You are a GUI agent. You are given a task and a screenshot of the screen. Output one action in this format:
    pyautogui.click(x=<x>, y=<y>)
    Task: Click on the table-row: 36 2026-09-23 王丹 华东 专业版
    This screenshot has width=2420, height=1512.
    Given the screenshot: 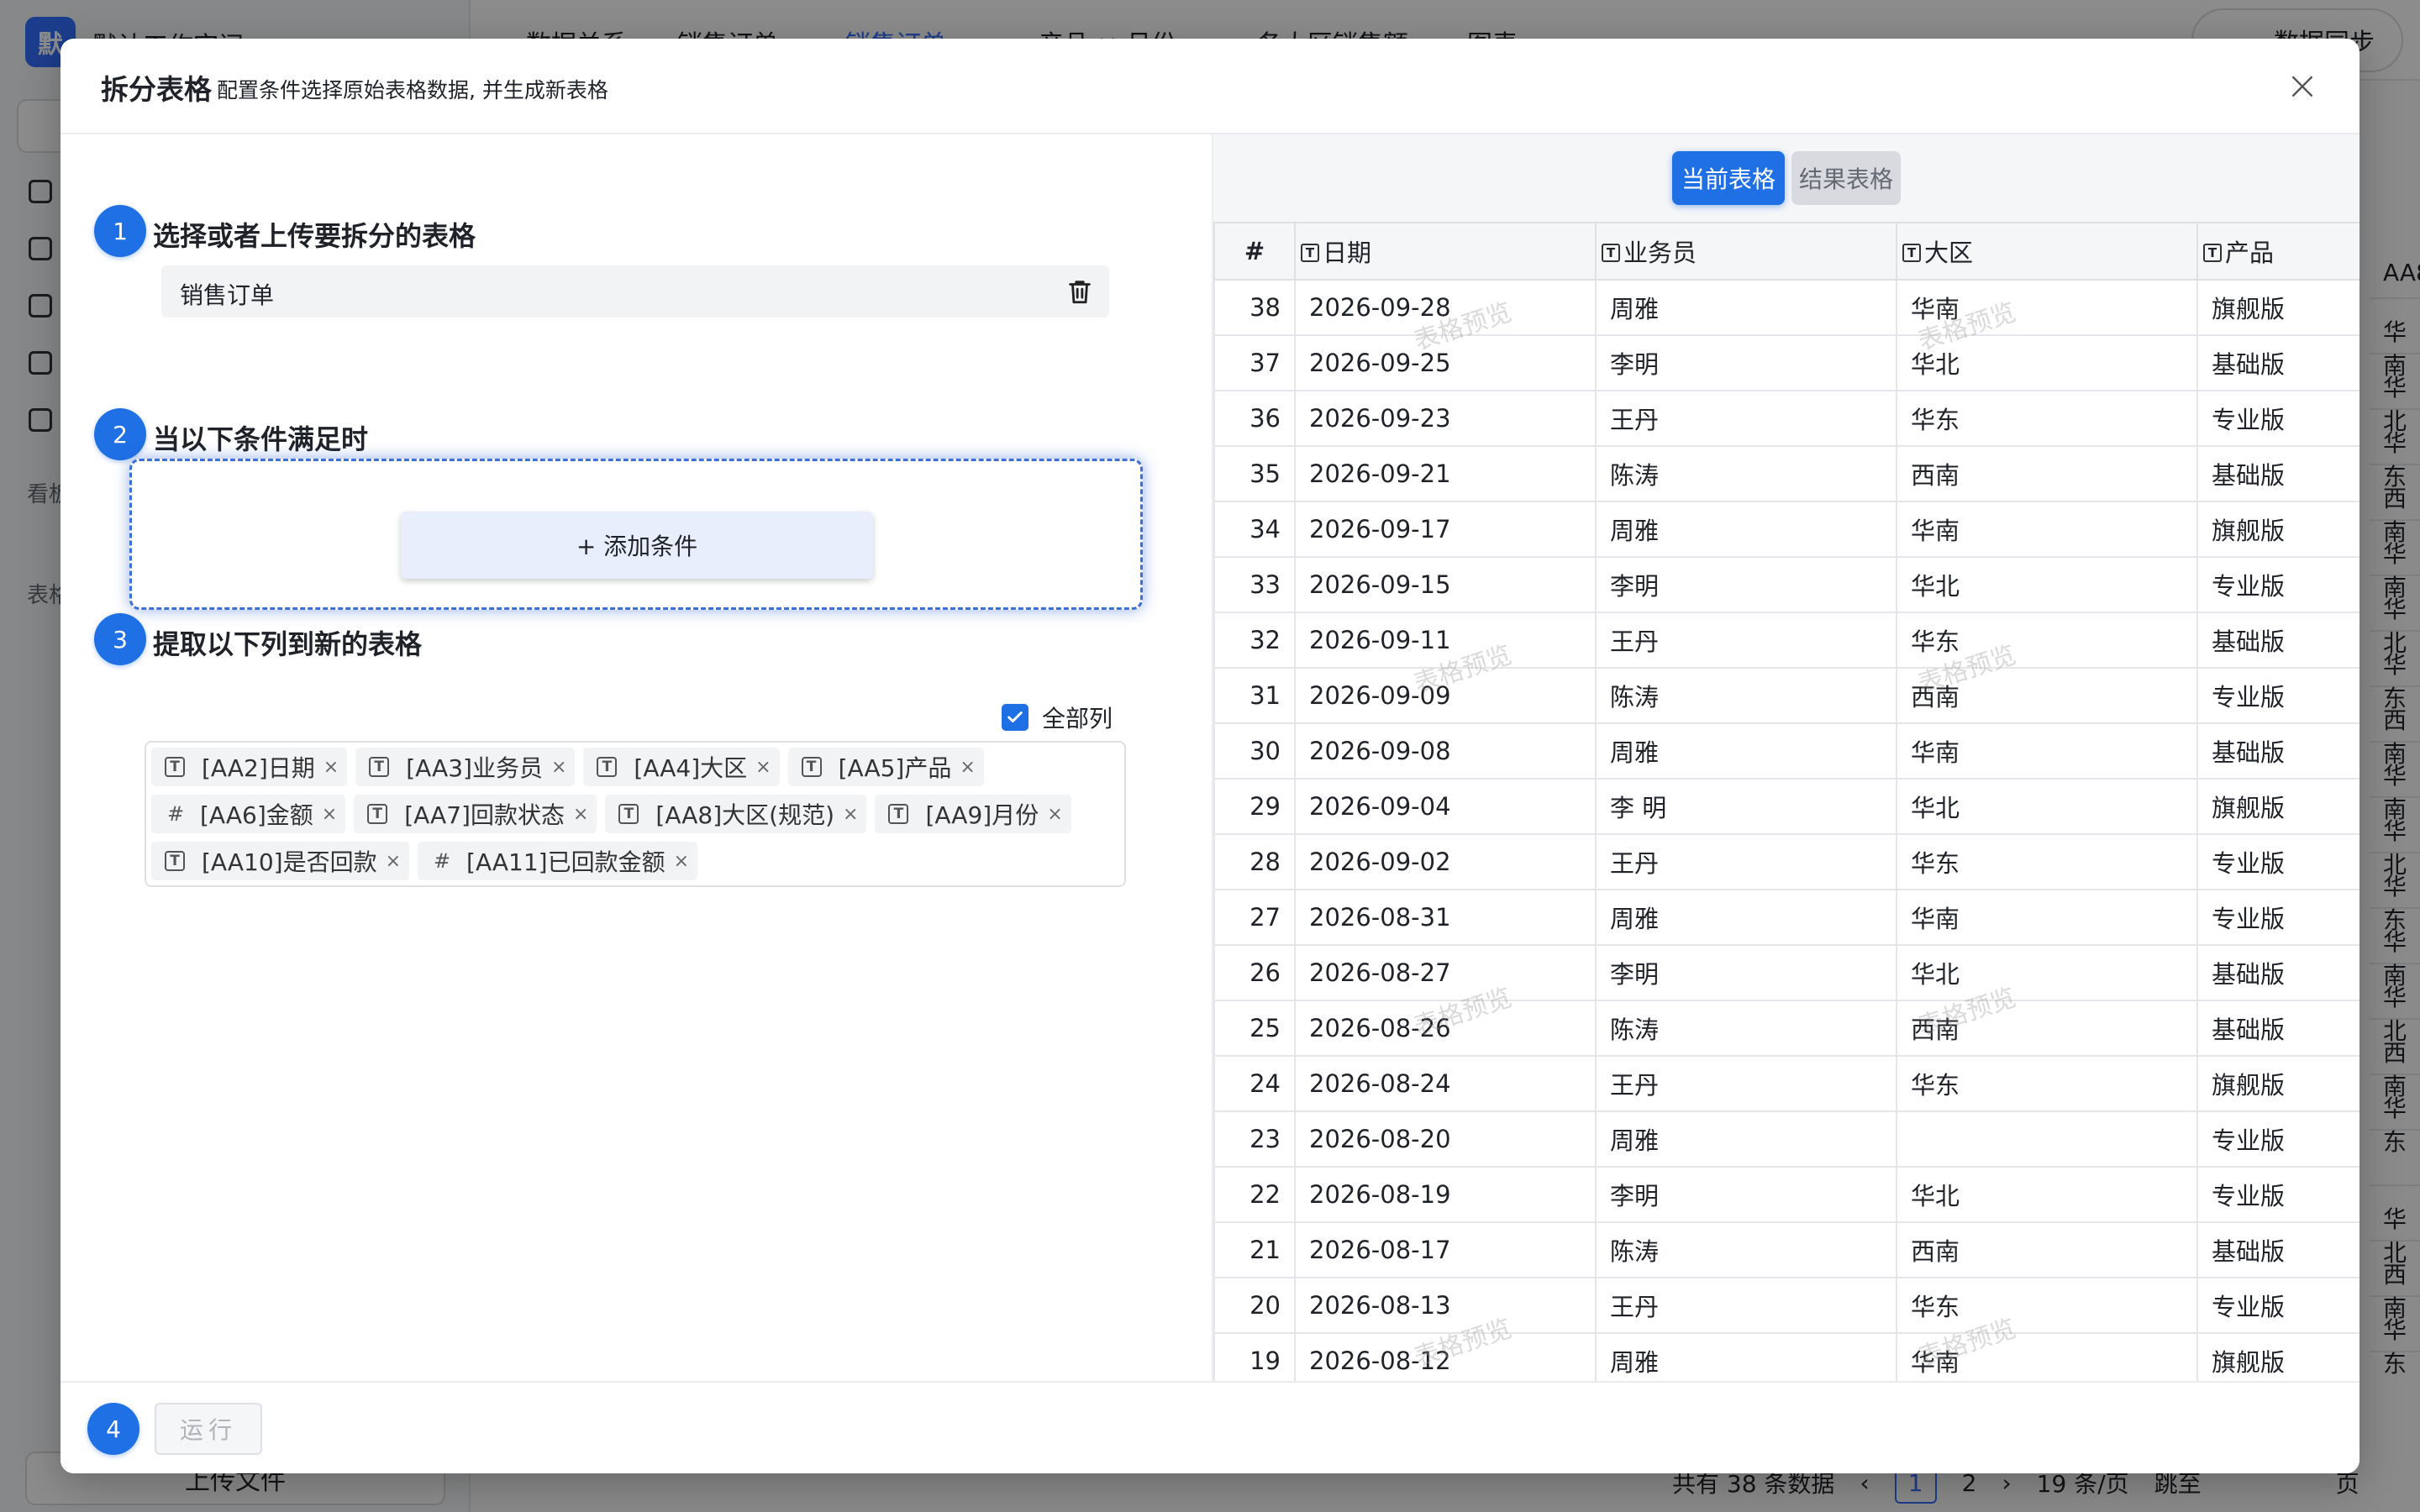 What is the action you would take?
    pyautogui.click(x=1787, y=418)
    